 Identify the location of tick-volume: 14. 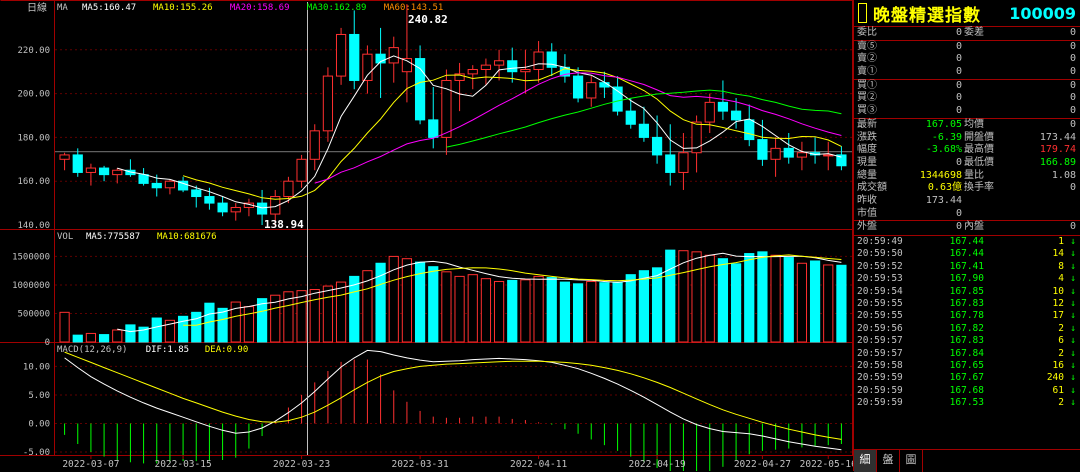
(1058, 254).